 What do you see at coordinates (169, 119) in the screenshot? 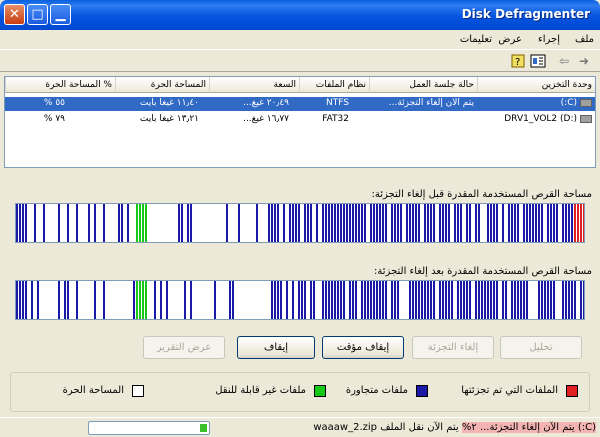
I see `volume-free: ١٣٫٢١ غيغا بايت` at bounding box center [169, 119].